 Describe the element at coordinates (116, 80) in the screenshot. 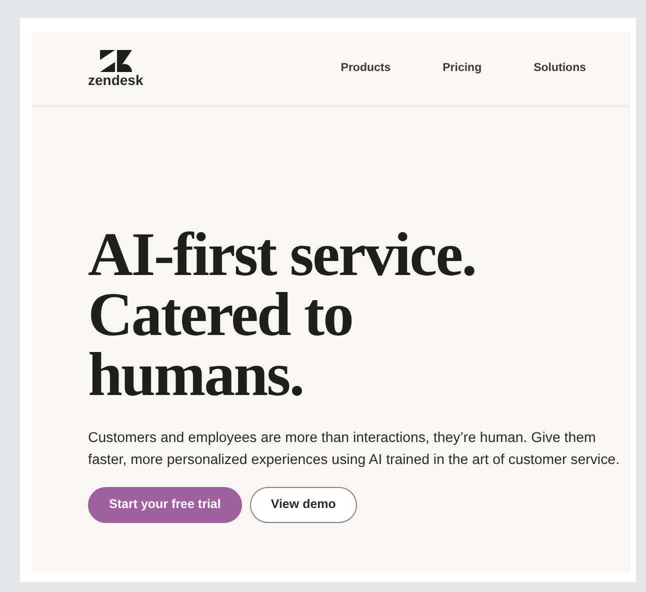

I see `logo-text: zendesk` at that location.